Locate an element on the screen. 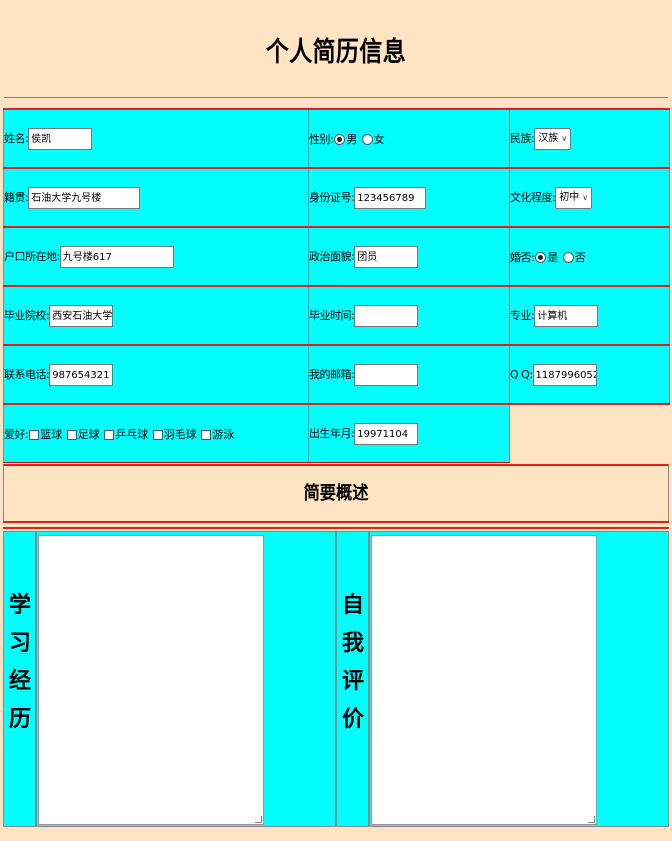  table-row: 籍贯: 石油大学九号楼 身份证号: 123456789 文化程度: 初中 ∨ is located at coordinates (336, 197).